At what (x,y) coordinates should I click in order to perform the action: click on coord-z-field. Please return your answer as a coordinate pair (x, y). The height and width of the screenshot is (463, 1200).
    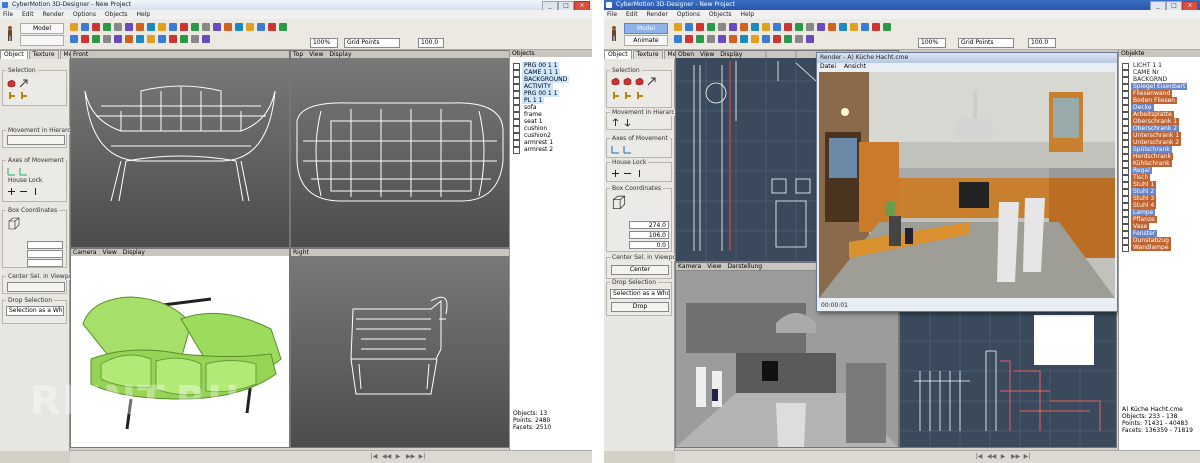
    Looking at the image, I should click on (45, 263).